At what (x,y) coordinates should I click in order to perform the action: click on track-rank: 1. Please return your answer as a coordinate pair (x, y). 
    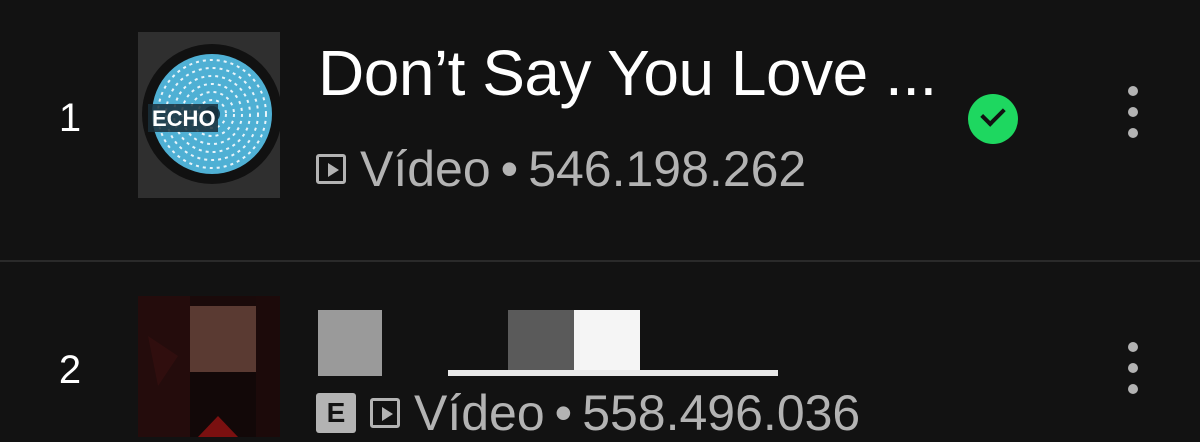
    Looking at the image, I should click on (70, 118).